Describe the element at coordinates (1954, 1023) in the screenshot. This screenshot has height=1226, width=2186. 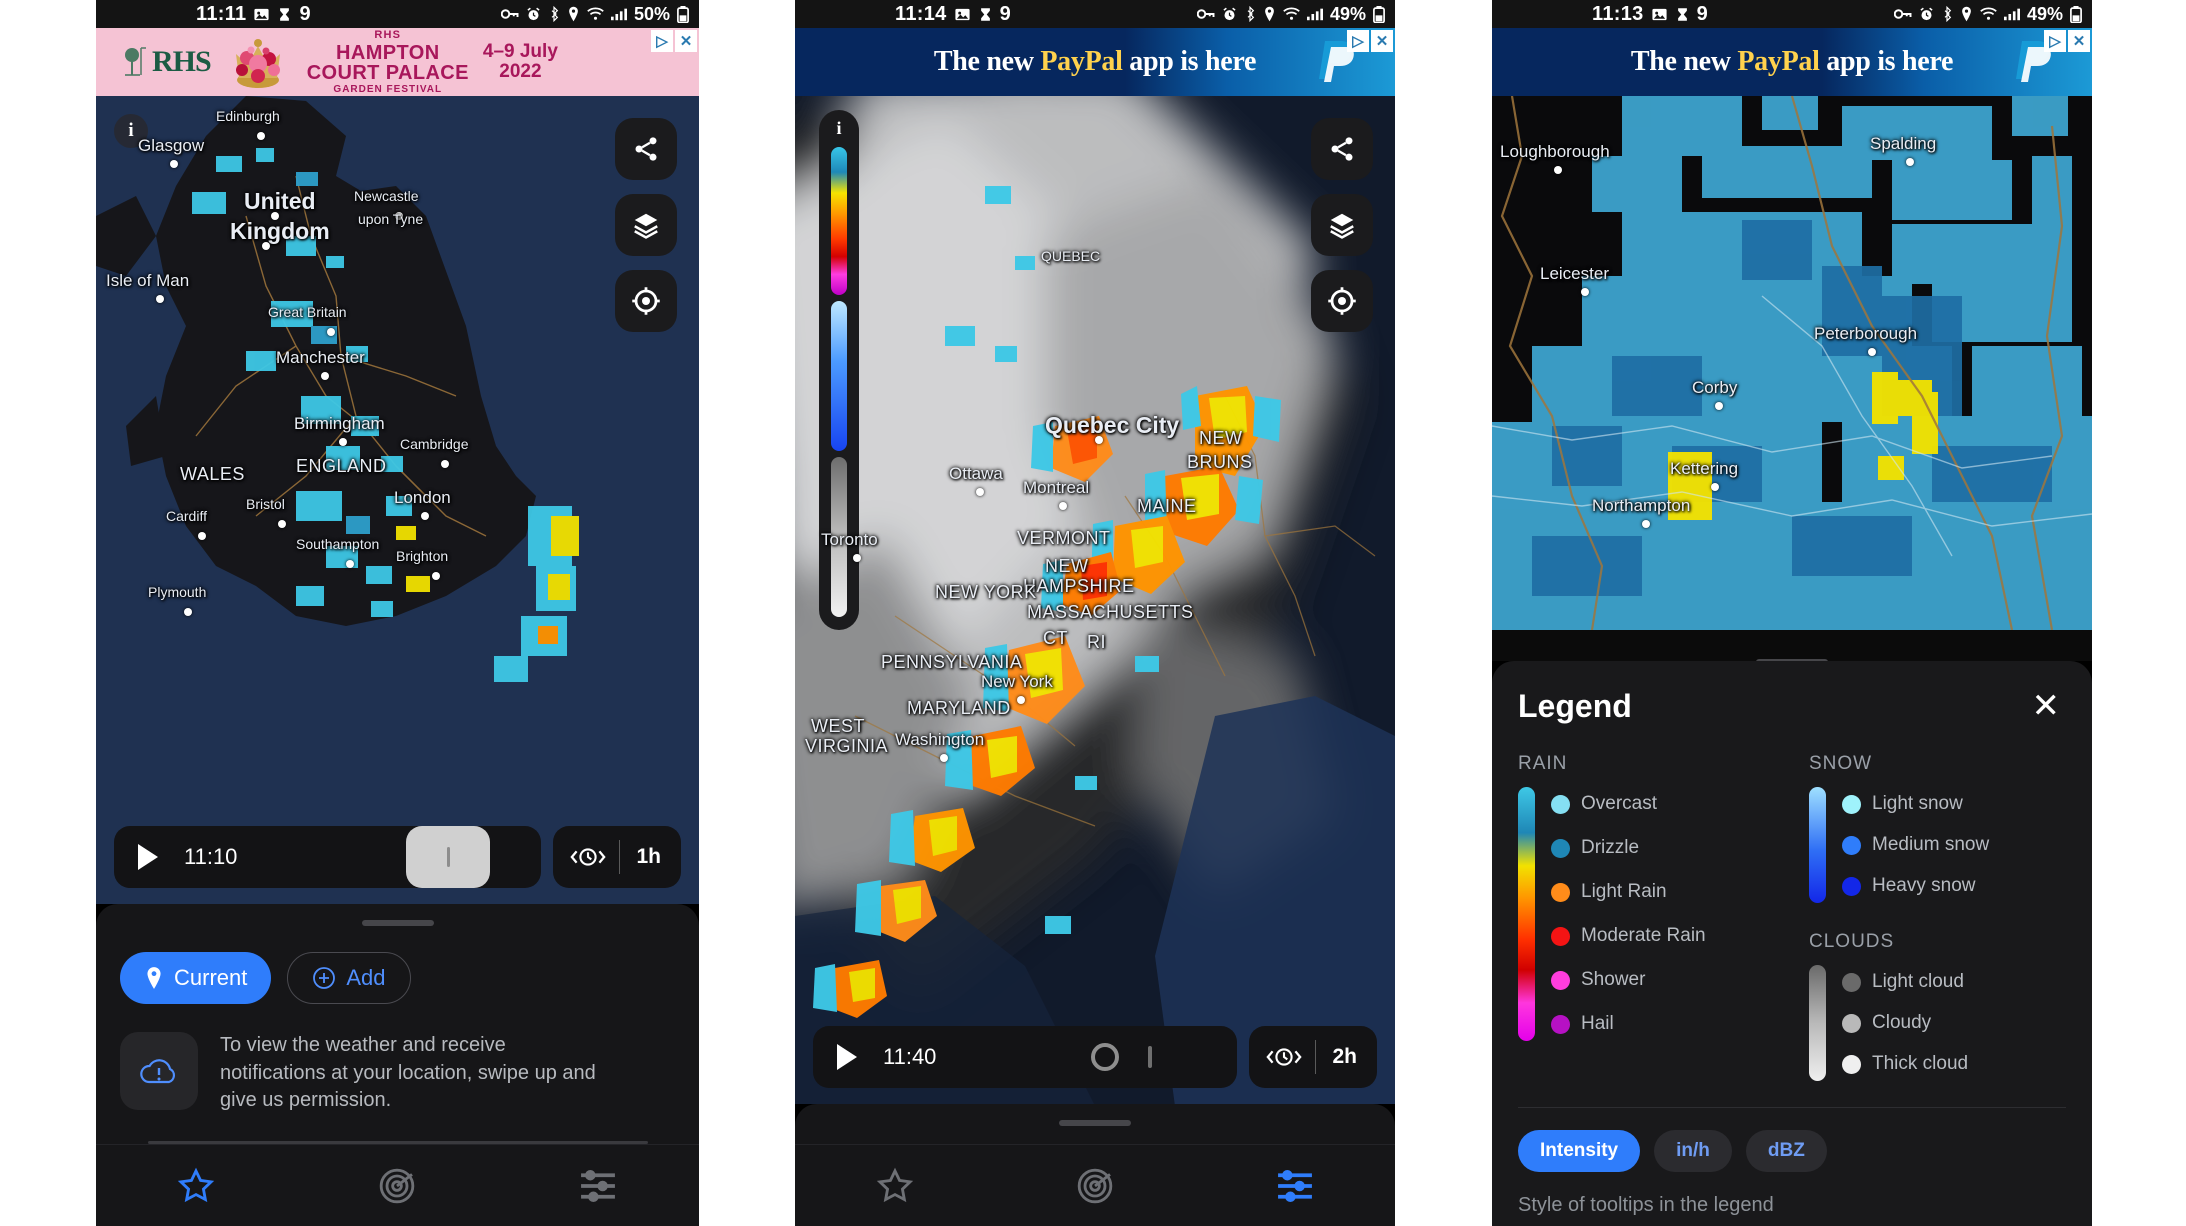
I see `cloud-legend-items: Light cloud Cloudy Thick cloud` at that location.